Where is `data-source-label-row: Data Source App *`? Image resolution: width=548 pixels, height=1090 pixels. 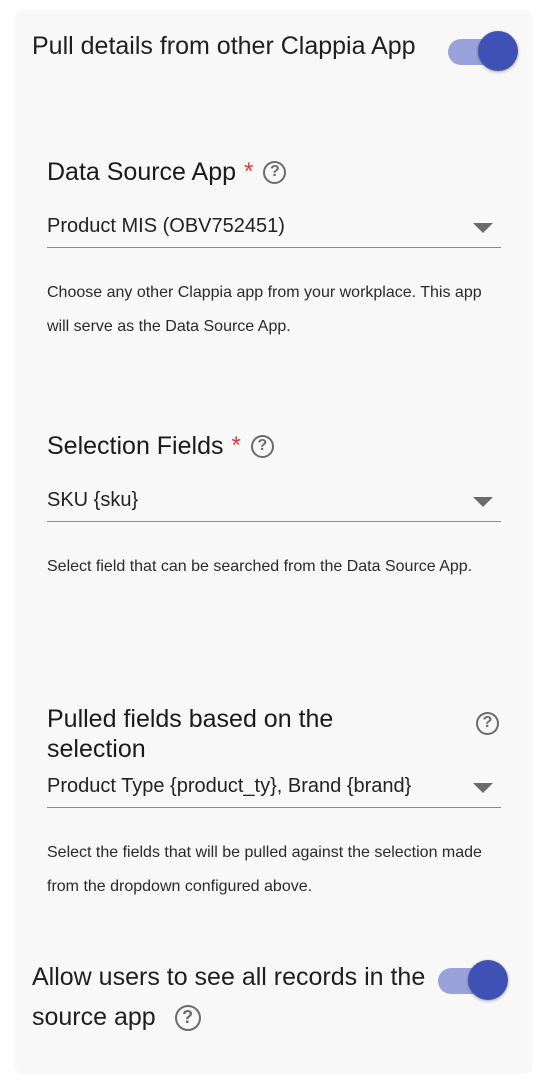 data-source-label-row: Data Source App * is located at coordinates (274, 172).